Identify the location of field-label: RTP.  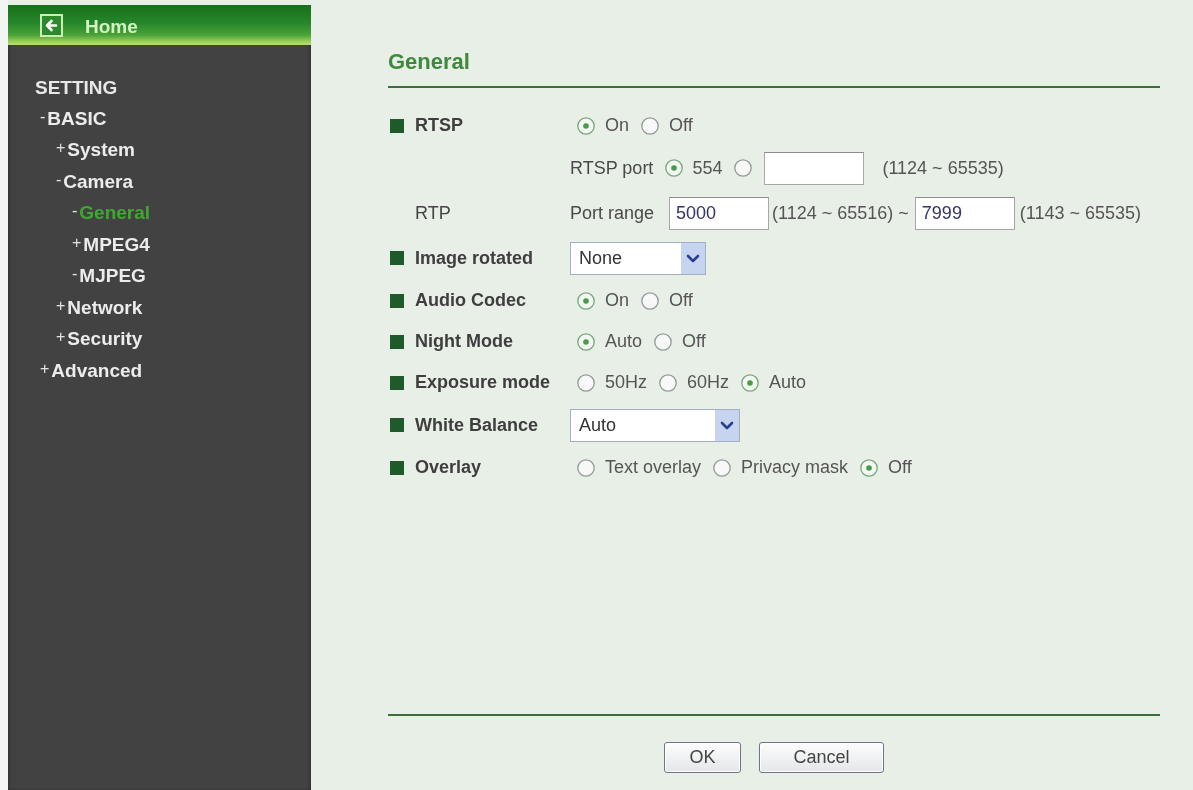
(433, 213).